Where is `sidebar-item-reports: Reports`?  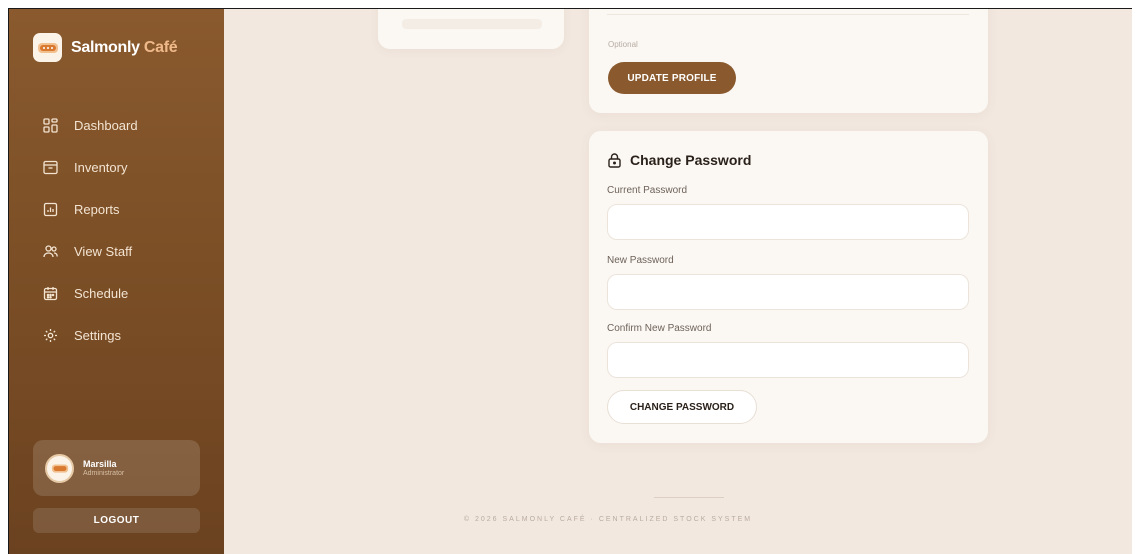 sidebar-item-reports: Reports is located at coordinates (116, 209).